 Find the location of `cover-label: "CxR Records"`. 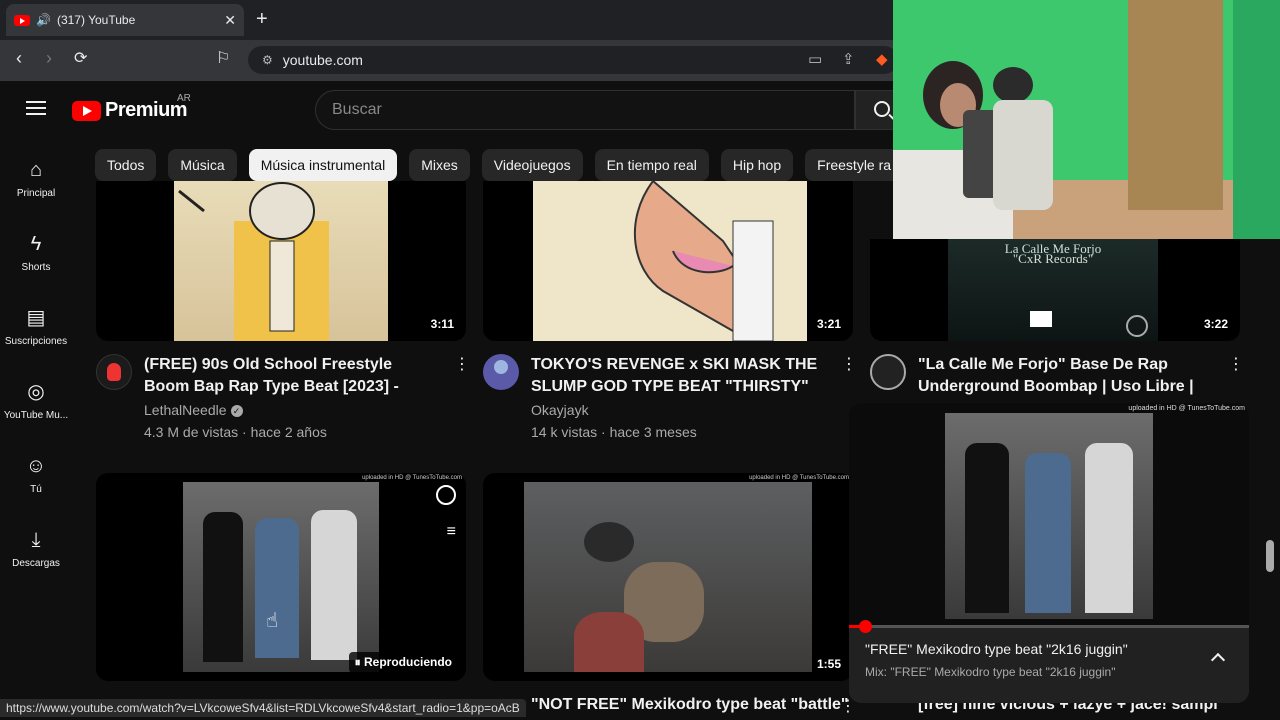

cover-label: "CxR Records" is located at coordinates (1053, 258).